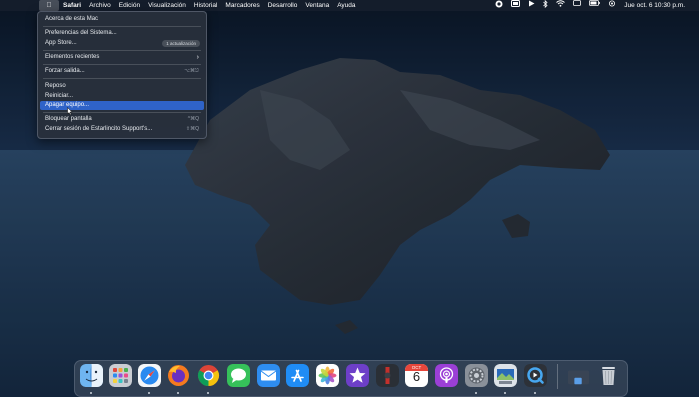  What do you see at coordinates (557, 376) in the screenshot?
I see `dock-separator` at bounding box center [557, 376].